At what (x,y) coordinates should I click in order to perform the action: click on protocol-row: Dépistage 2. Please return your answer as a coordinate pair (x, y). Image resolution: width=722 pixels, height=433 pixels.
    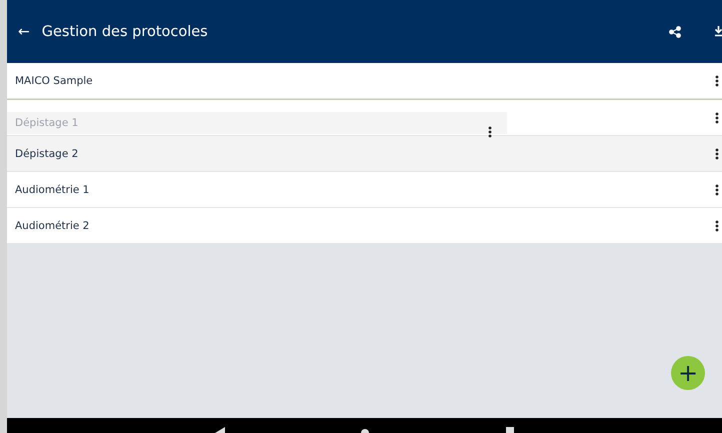
    Looking at the image, I should click on (364, 154).